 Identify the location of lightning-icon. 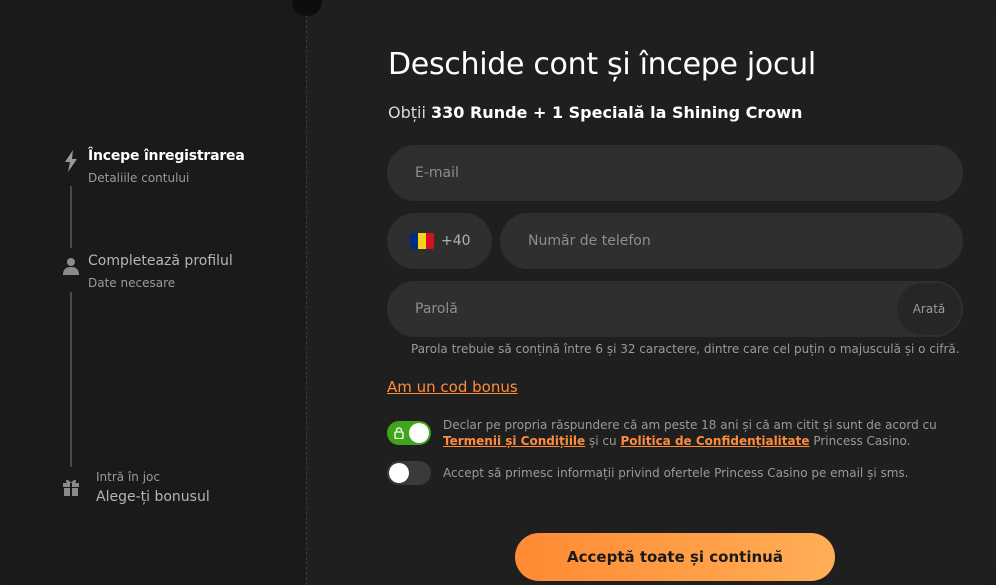
(71, 161).